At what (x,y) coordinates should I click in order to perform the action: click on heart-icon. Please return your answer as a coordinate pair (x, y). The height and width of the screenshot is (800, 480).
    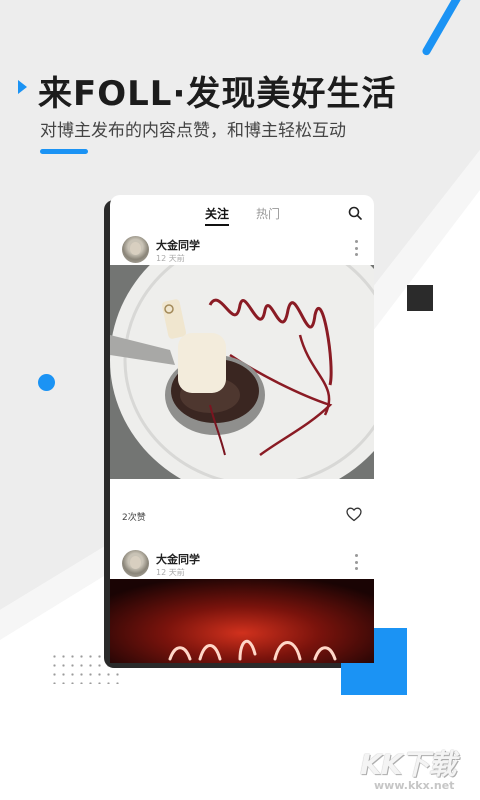
    Looking at the image, I should click on (354, 514).